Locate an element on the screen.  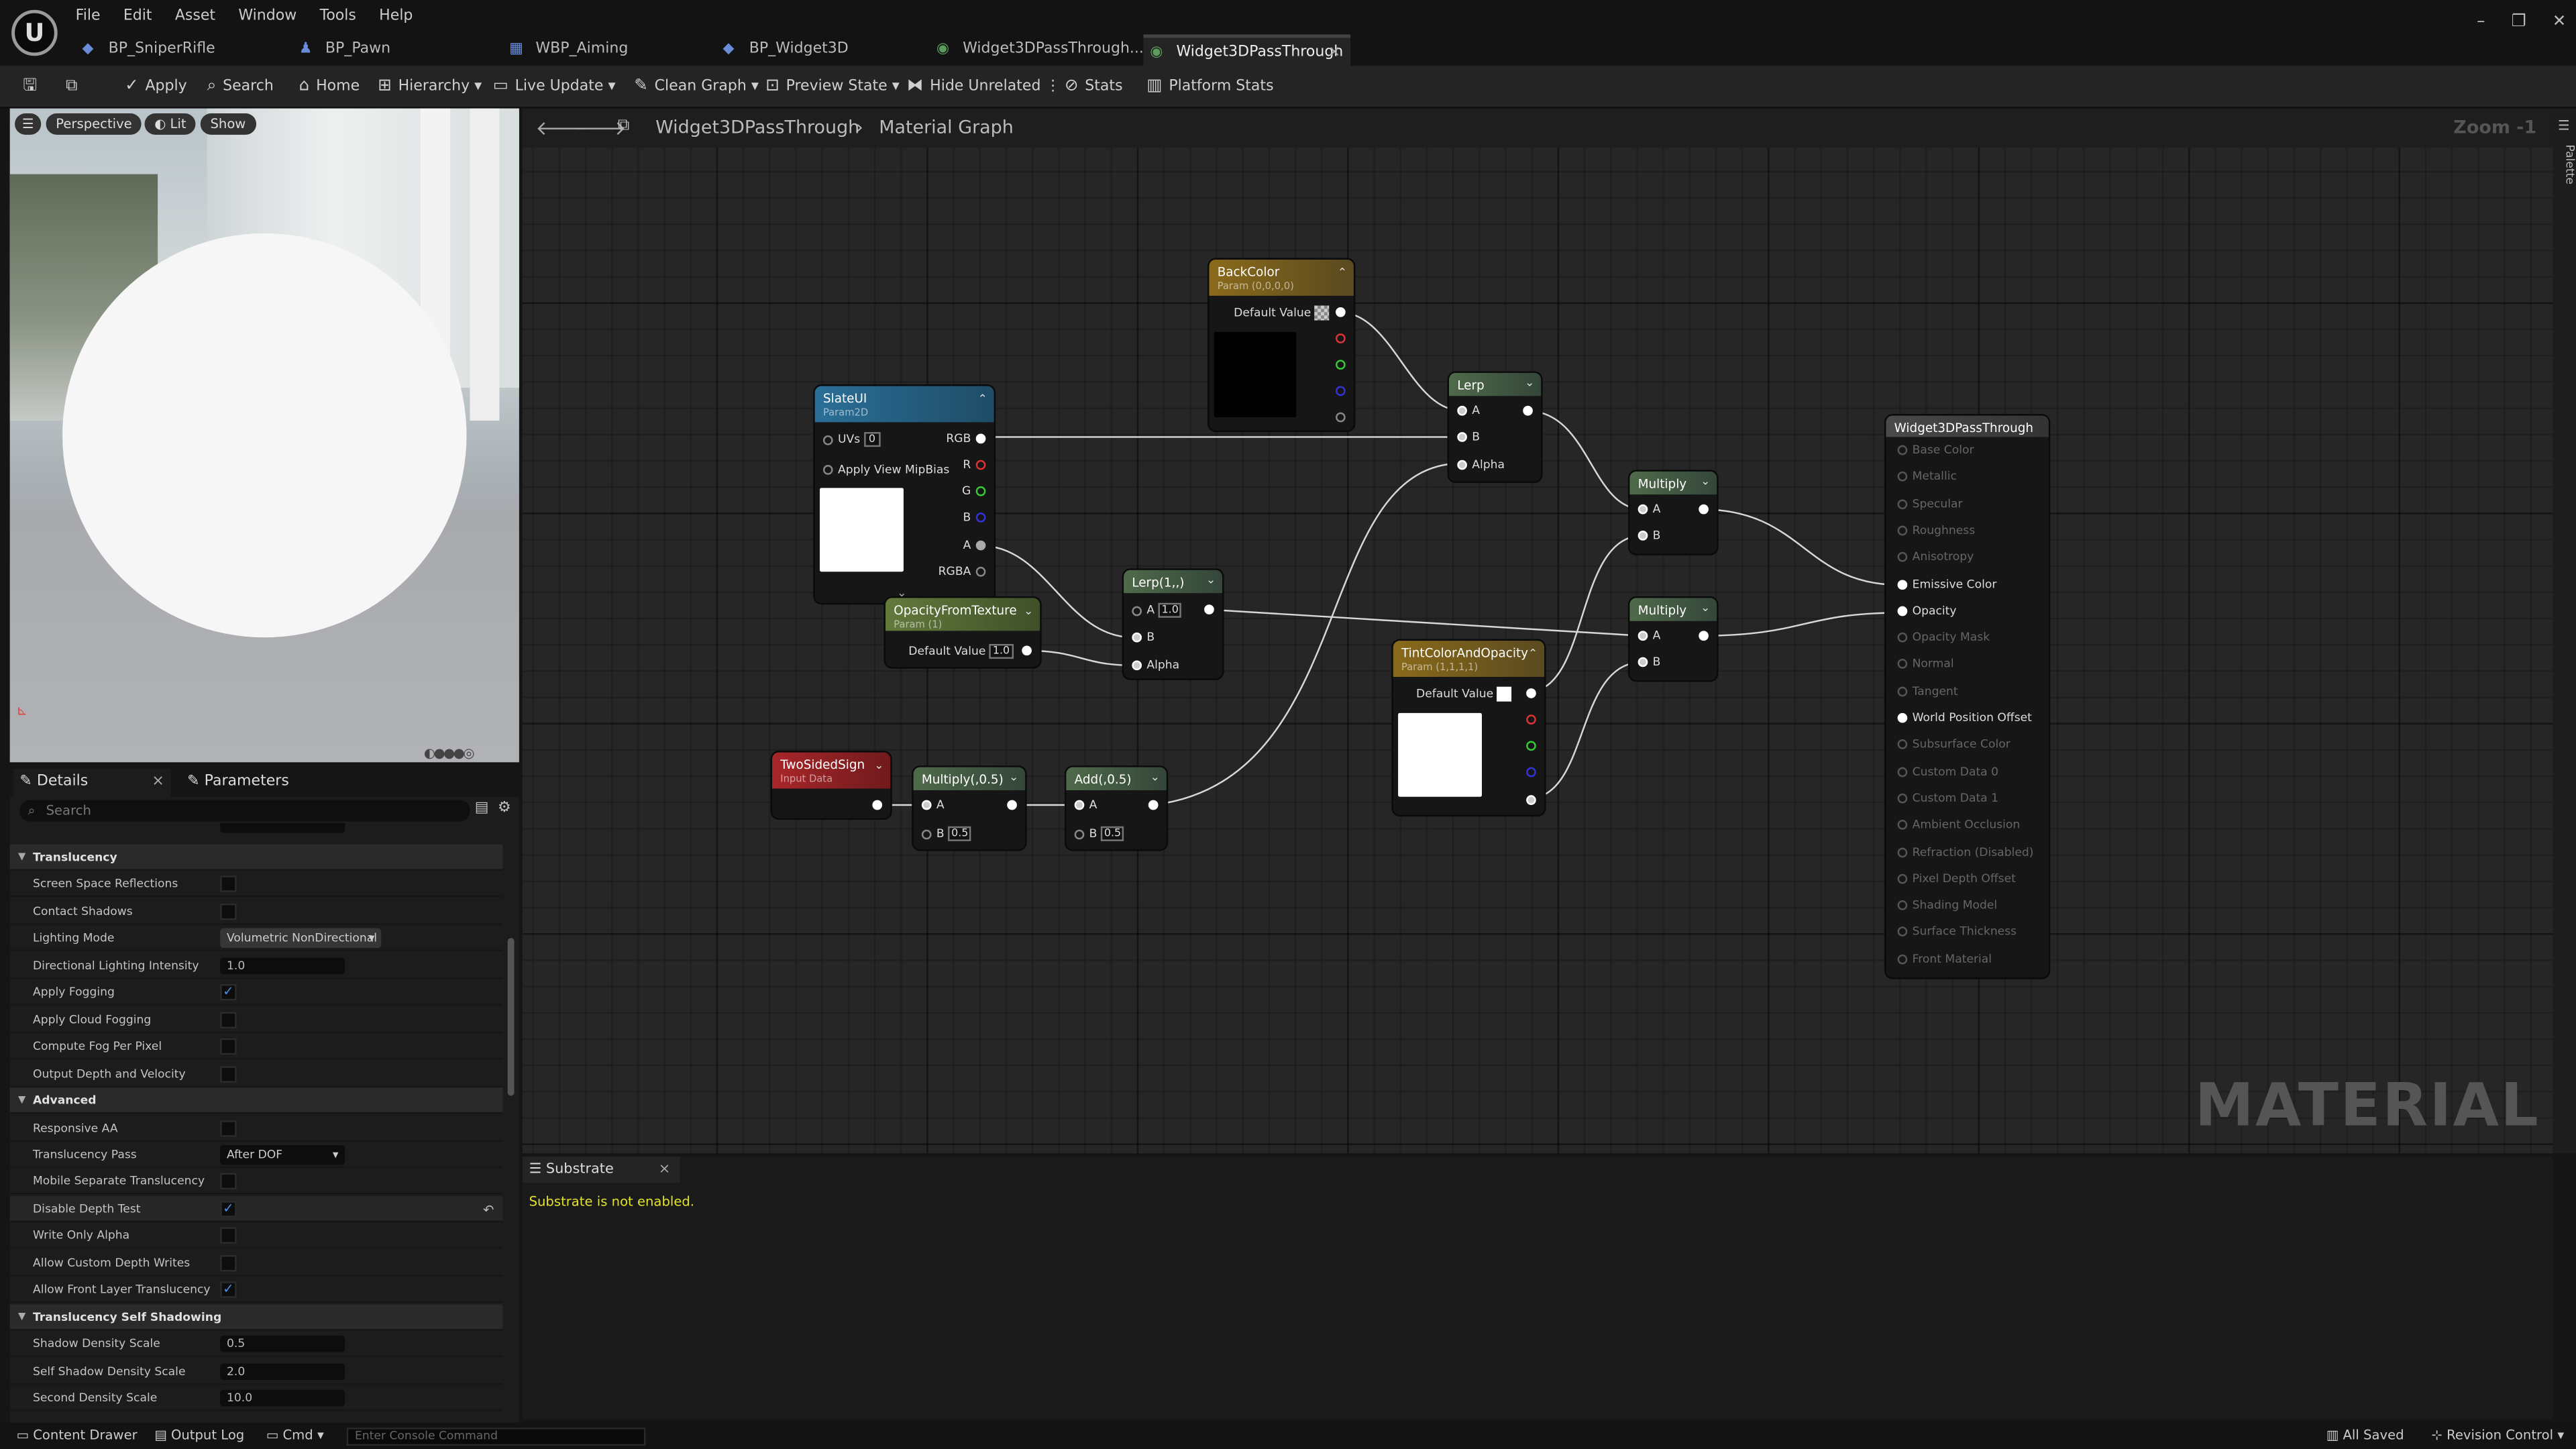
details-search-input: ⌕ Search is located at coordinates (244, 811).